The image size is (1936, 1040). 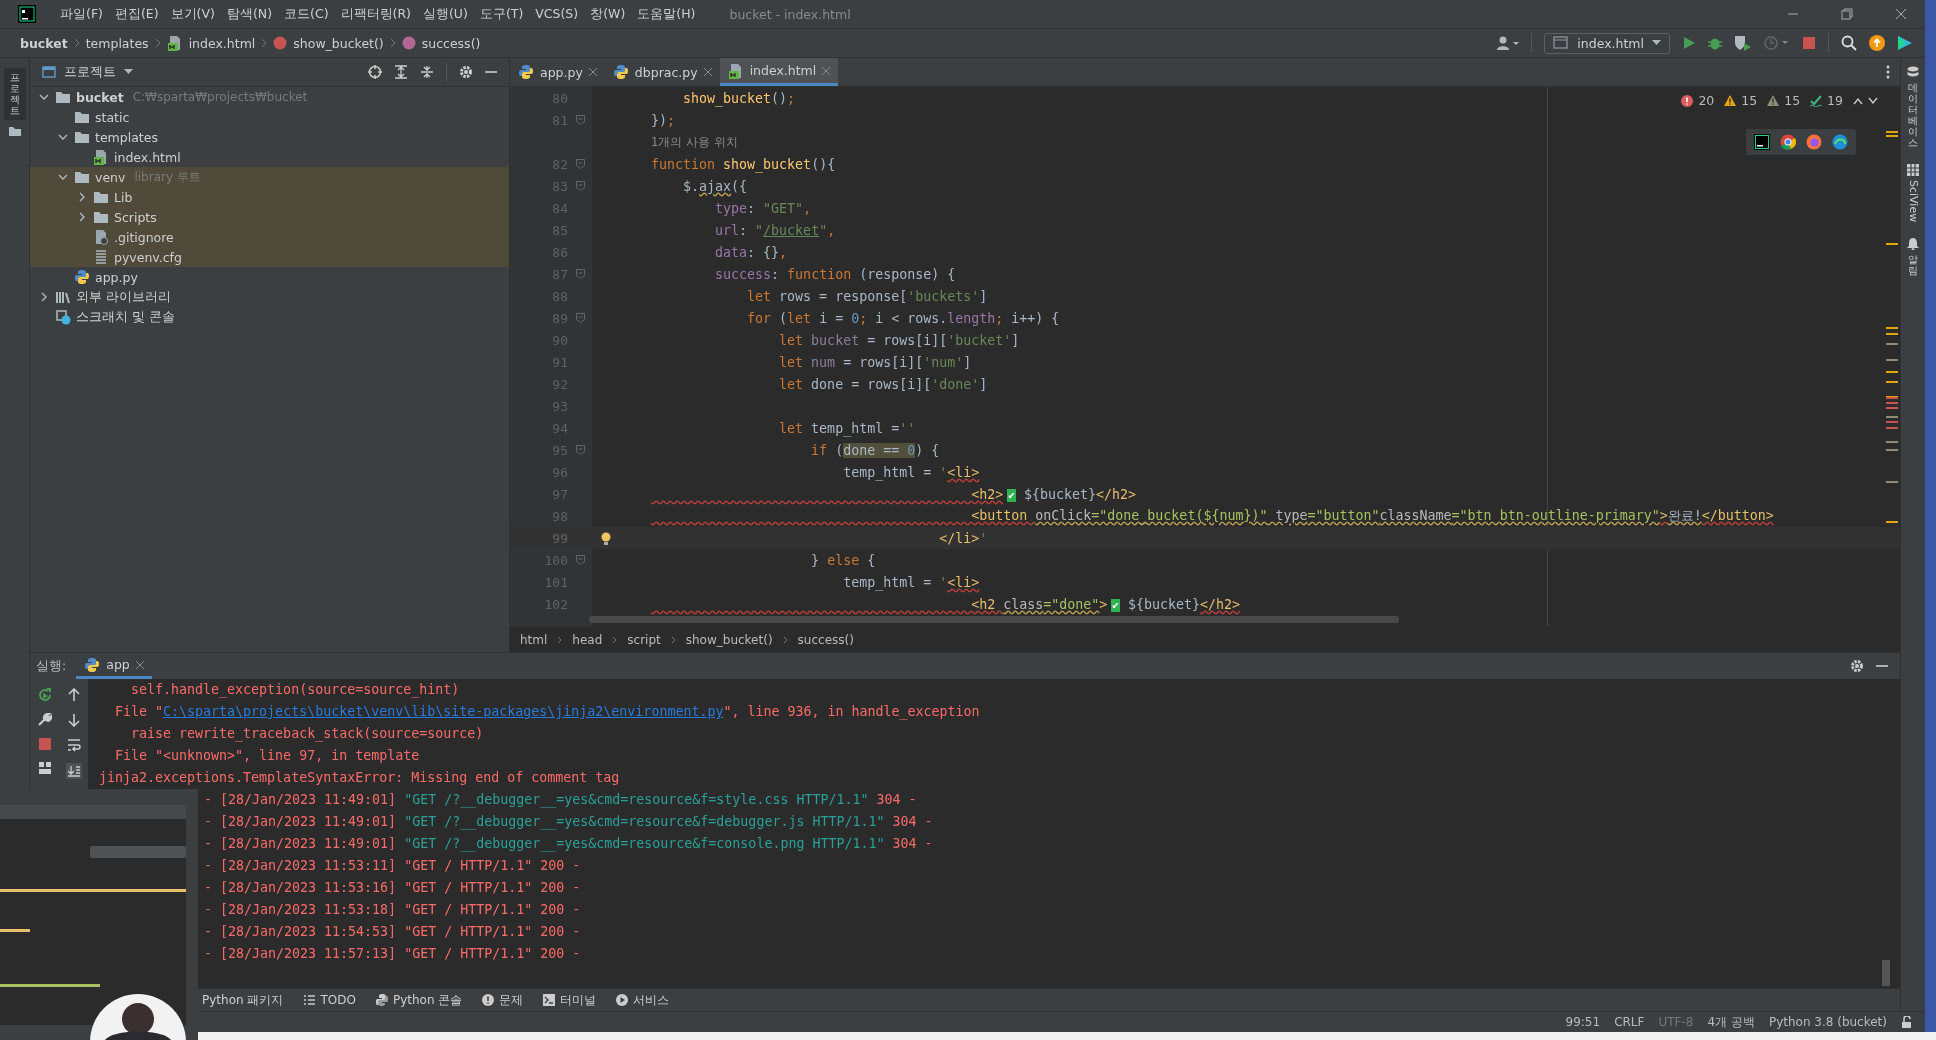 What do you see at coordinates (375, 14) in the screenshot?
I see `menu-item: 리팩터링(R)` at bounding box center [375, 14].